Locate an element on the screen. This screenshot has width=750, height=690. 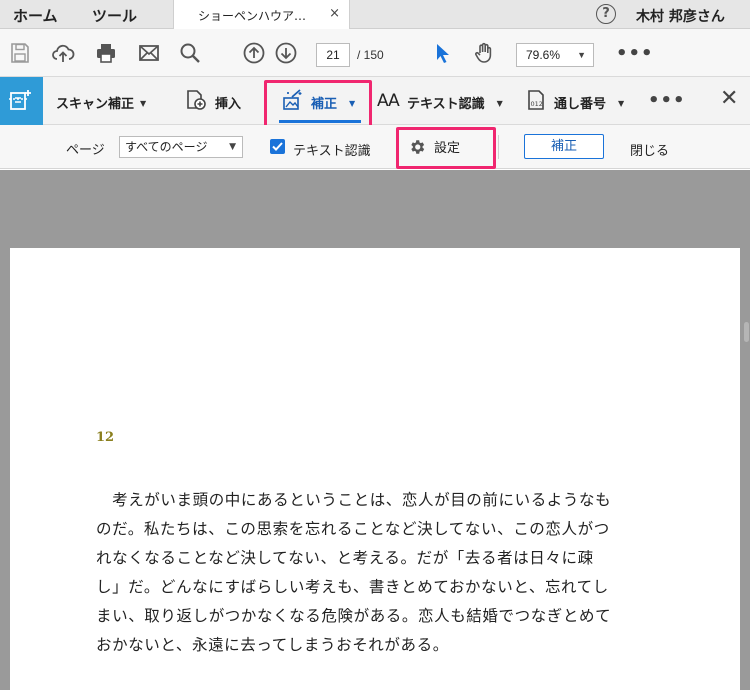
text-recognition-label: テキスト認識 is located at coordinates (446, 104).